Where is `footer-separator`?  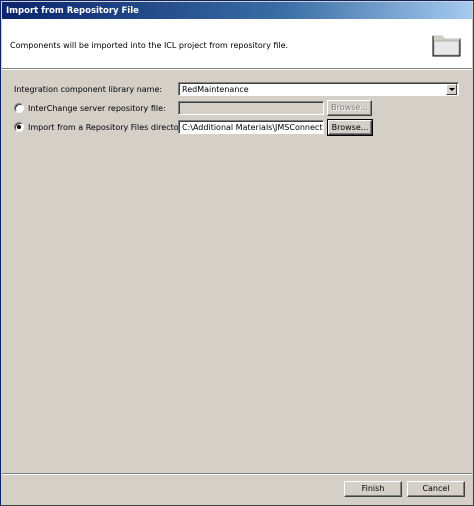 footer-separator is located at coordinates (237, 474).